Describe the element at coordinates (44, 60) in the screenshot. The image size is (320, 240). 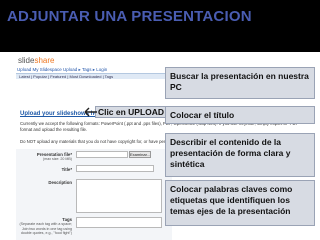
I see `logo-accent-text: share` at that location.